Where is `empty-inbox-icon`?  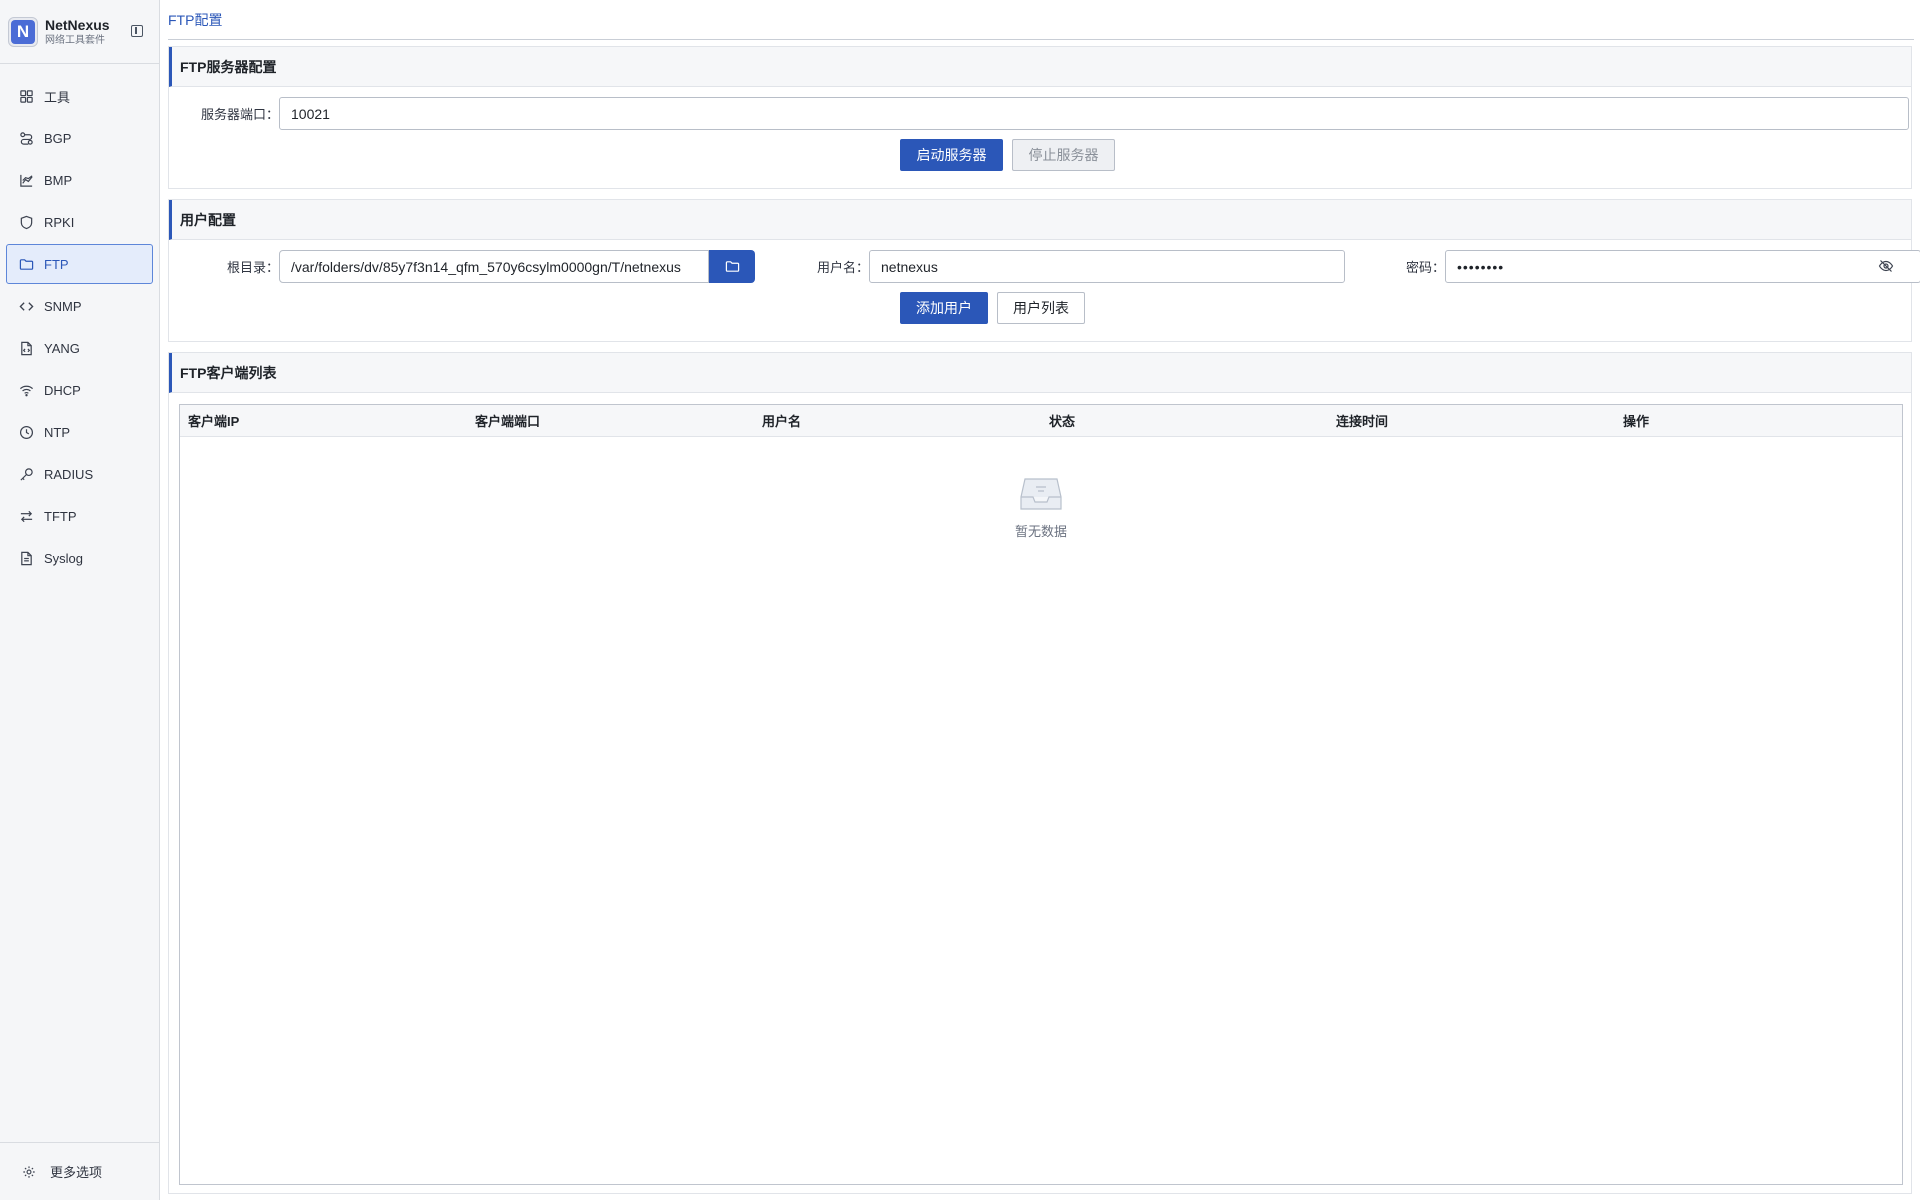 empty-inbox-icon is located at coordinates (1041, 494).